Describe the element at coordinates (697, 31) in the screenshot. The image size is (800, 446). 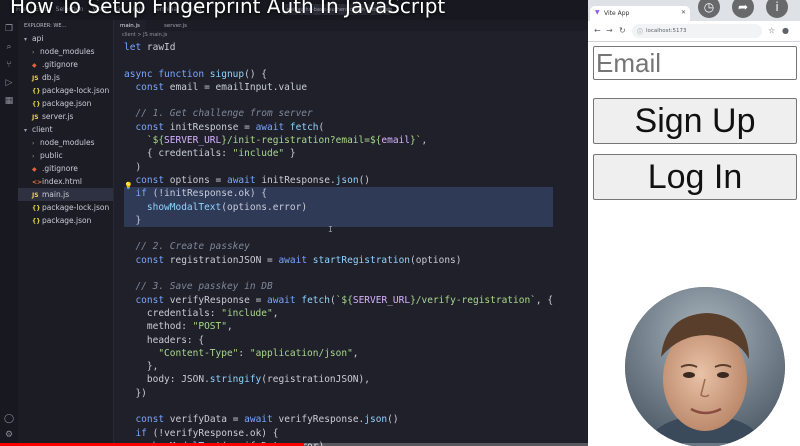
I see `url-bar: ⓘ localhost:5173` at that location.